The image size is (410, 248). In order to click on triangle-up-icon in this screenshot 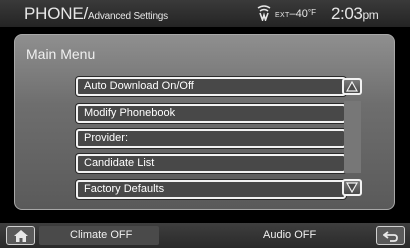, I will do `click(352, 86)`.